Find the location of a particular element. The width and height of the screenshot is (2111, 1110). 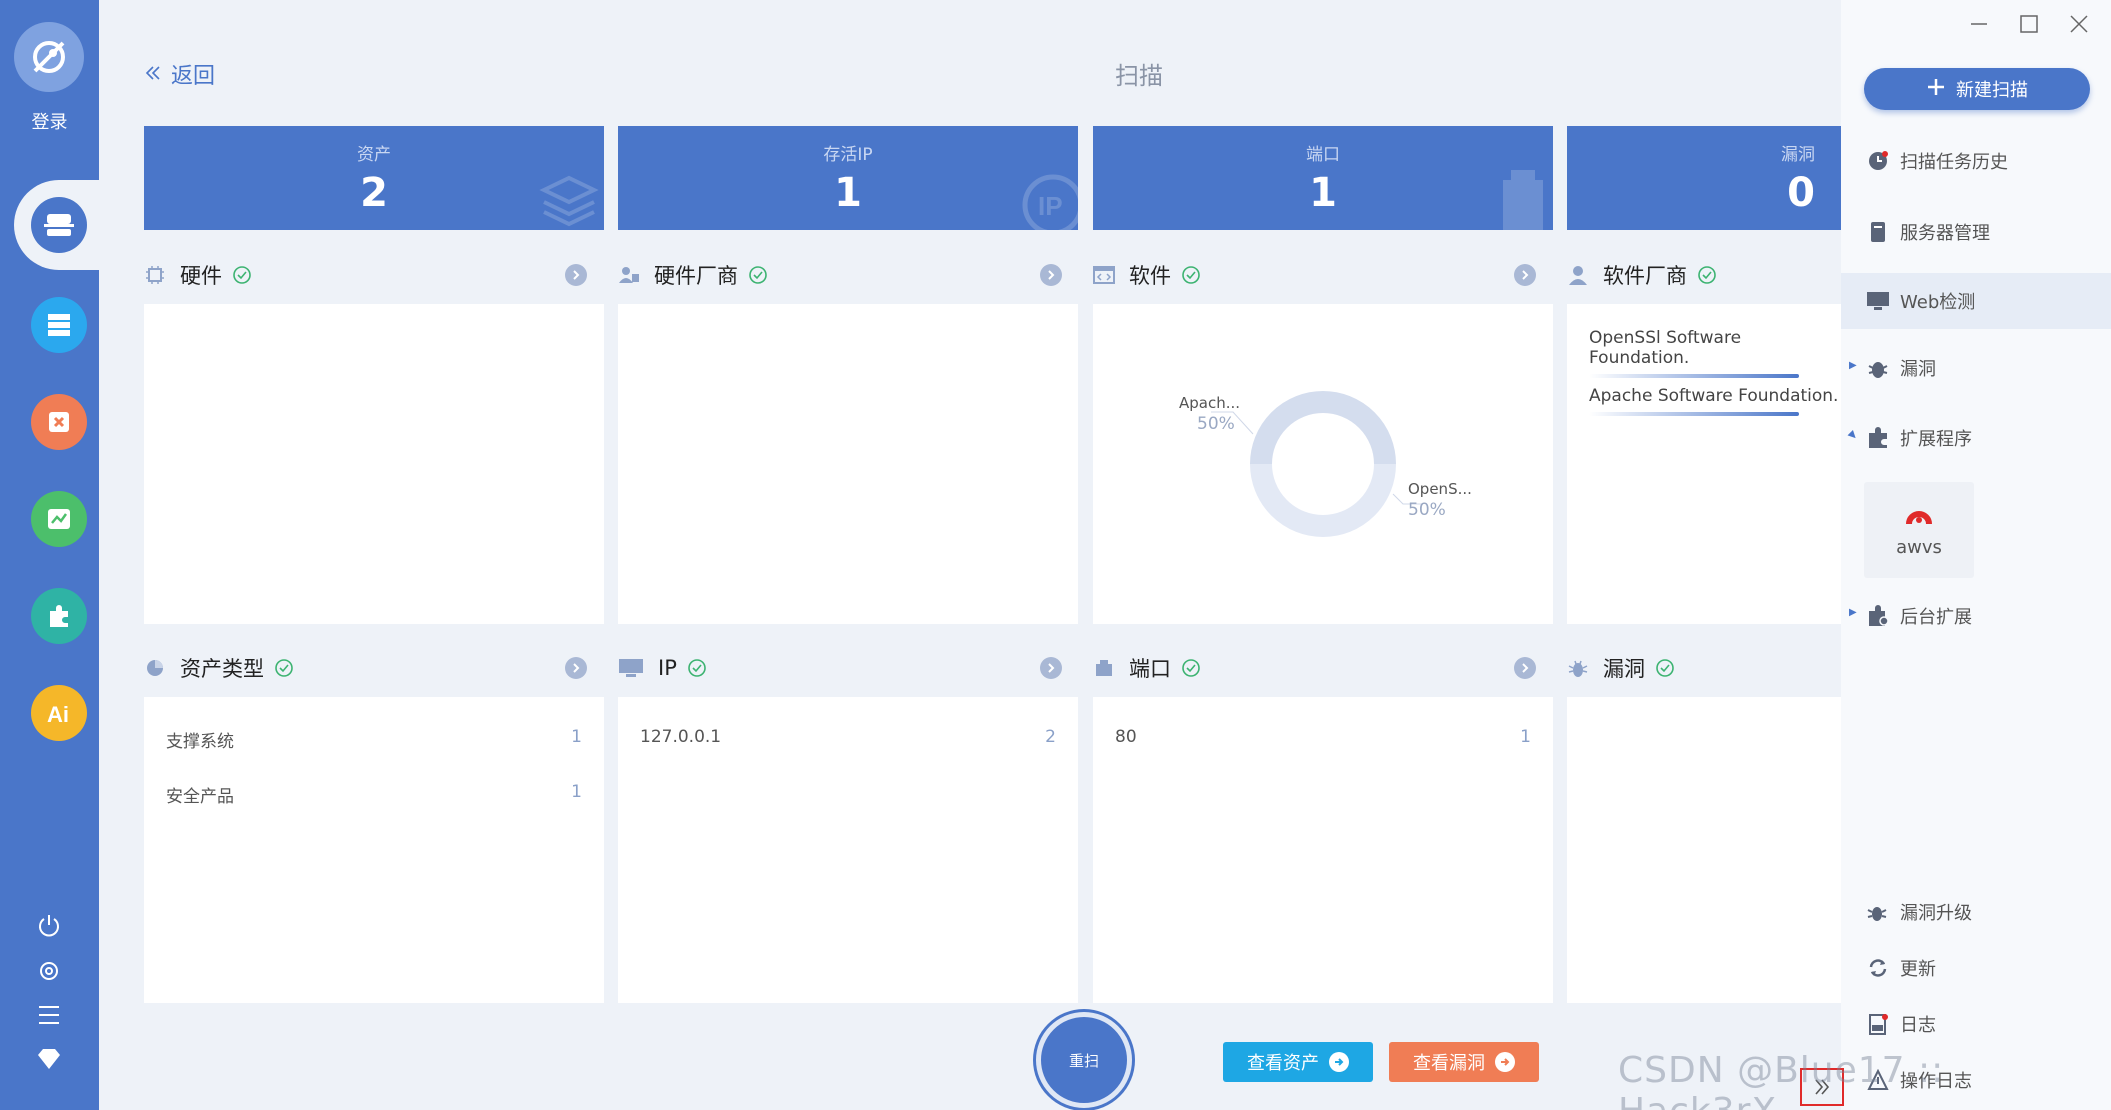

menu-log: 日志 is located at coordinates (1976, 1024).